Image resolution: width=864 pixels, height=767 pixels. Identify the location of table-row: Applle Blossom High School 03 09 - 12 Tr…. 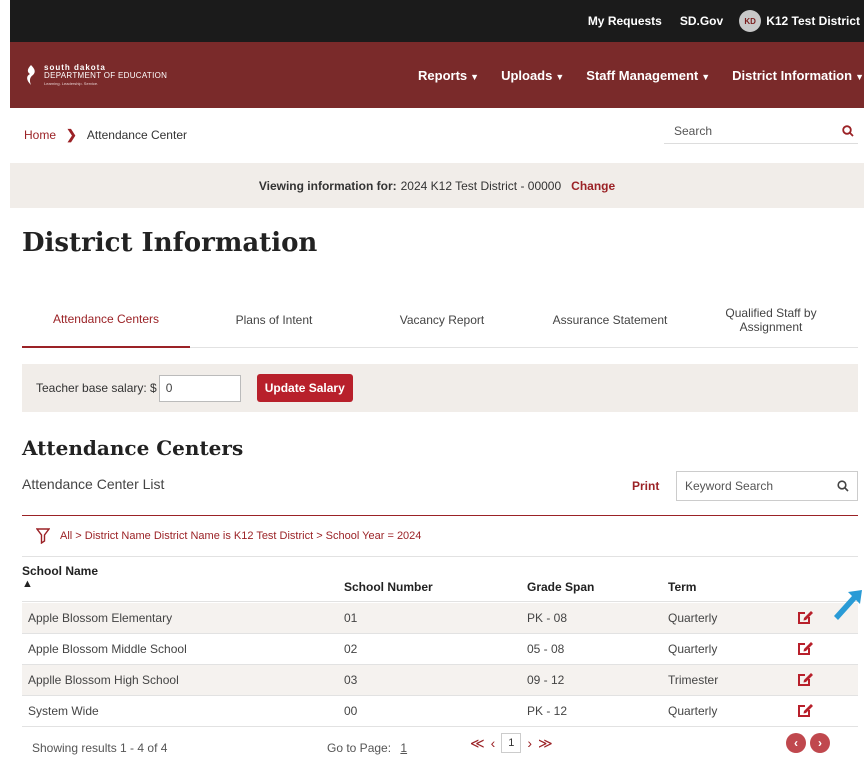
(440, 680).